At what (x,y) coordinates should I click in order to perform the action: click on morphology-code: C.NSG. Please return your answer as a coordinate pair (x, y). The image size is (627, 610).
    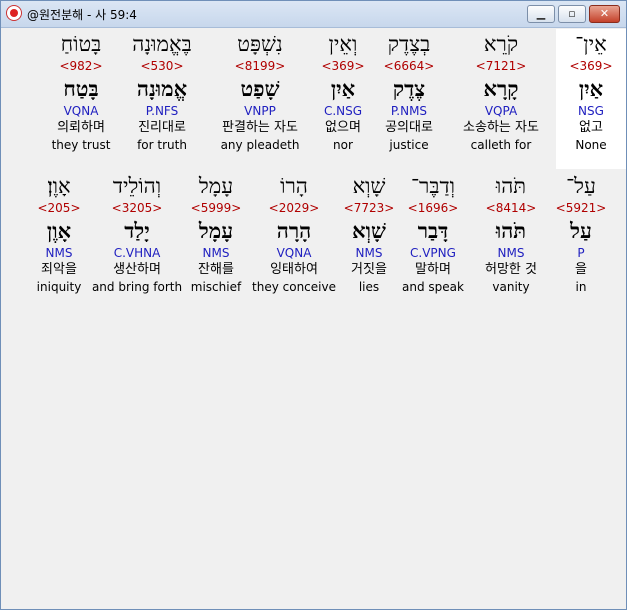
    Looking at the image, I should click on (343, 111).